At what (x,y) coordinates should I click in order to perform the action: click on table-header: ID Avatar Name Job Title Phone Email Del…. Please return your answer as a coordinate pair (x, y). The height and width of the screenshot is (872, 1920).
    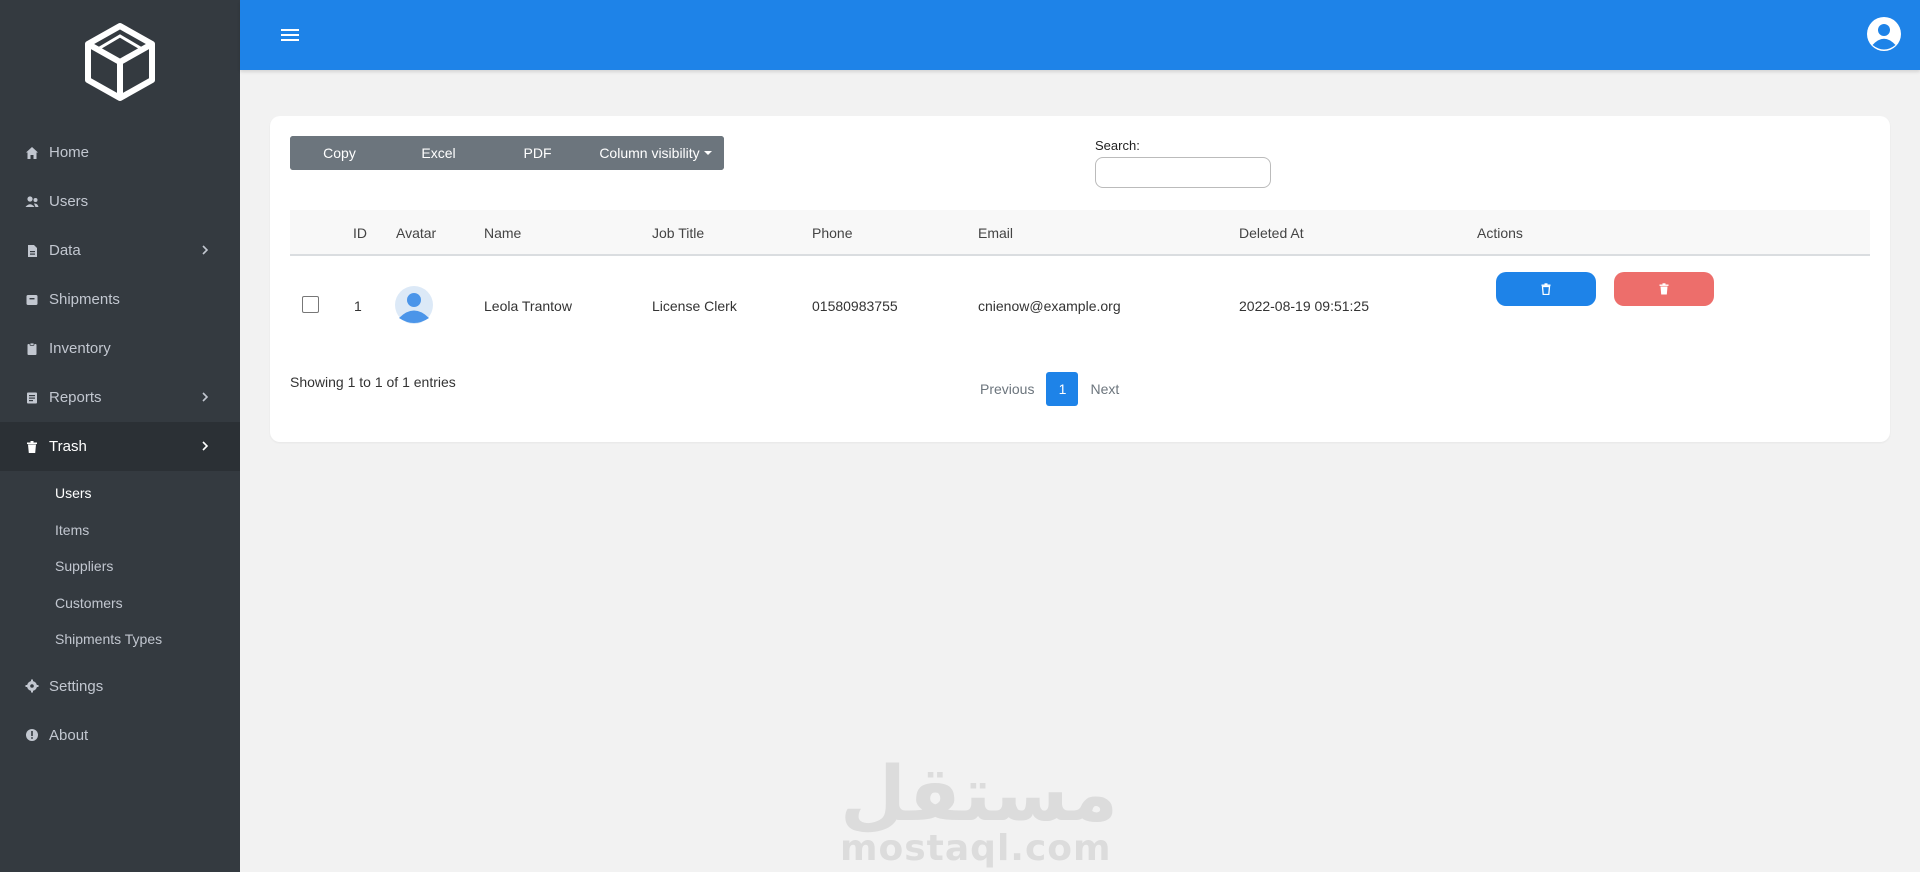
    Looking at the image, I should click on (1080, 233).